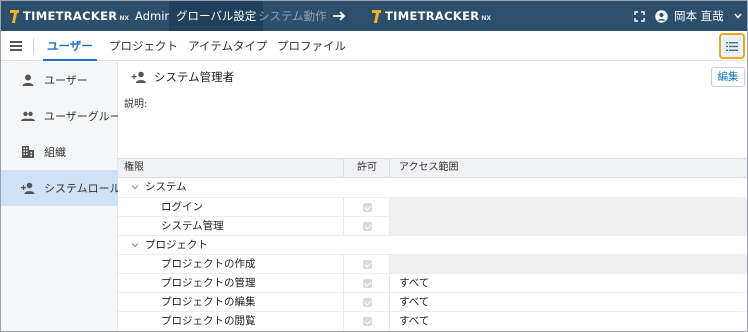 Image resolution: width=748 pixels, height=332 pixels. Describe the element at coordinates (153, 16) in the screenshot. I see `admin-label: Admin` at that location.